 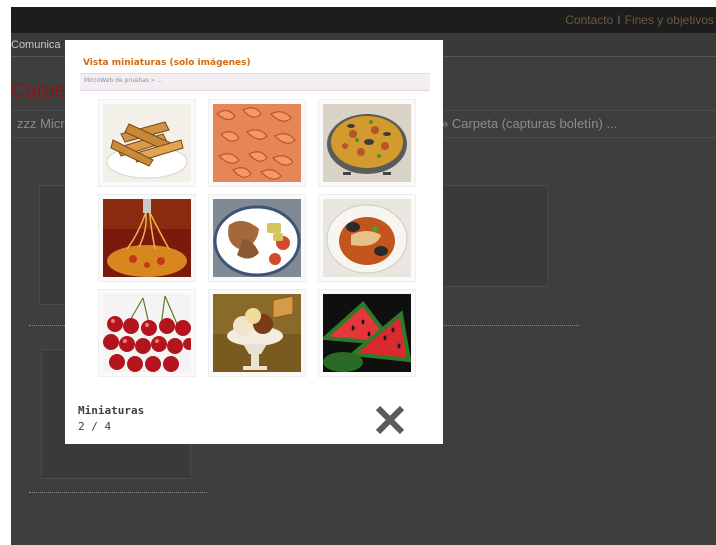 What do you see at coordinates (589, 20) in the screenshot?
I see `nav-link-contacto: Contacto` at bounding box center [589, 20].